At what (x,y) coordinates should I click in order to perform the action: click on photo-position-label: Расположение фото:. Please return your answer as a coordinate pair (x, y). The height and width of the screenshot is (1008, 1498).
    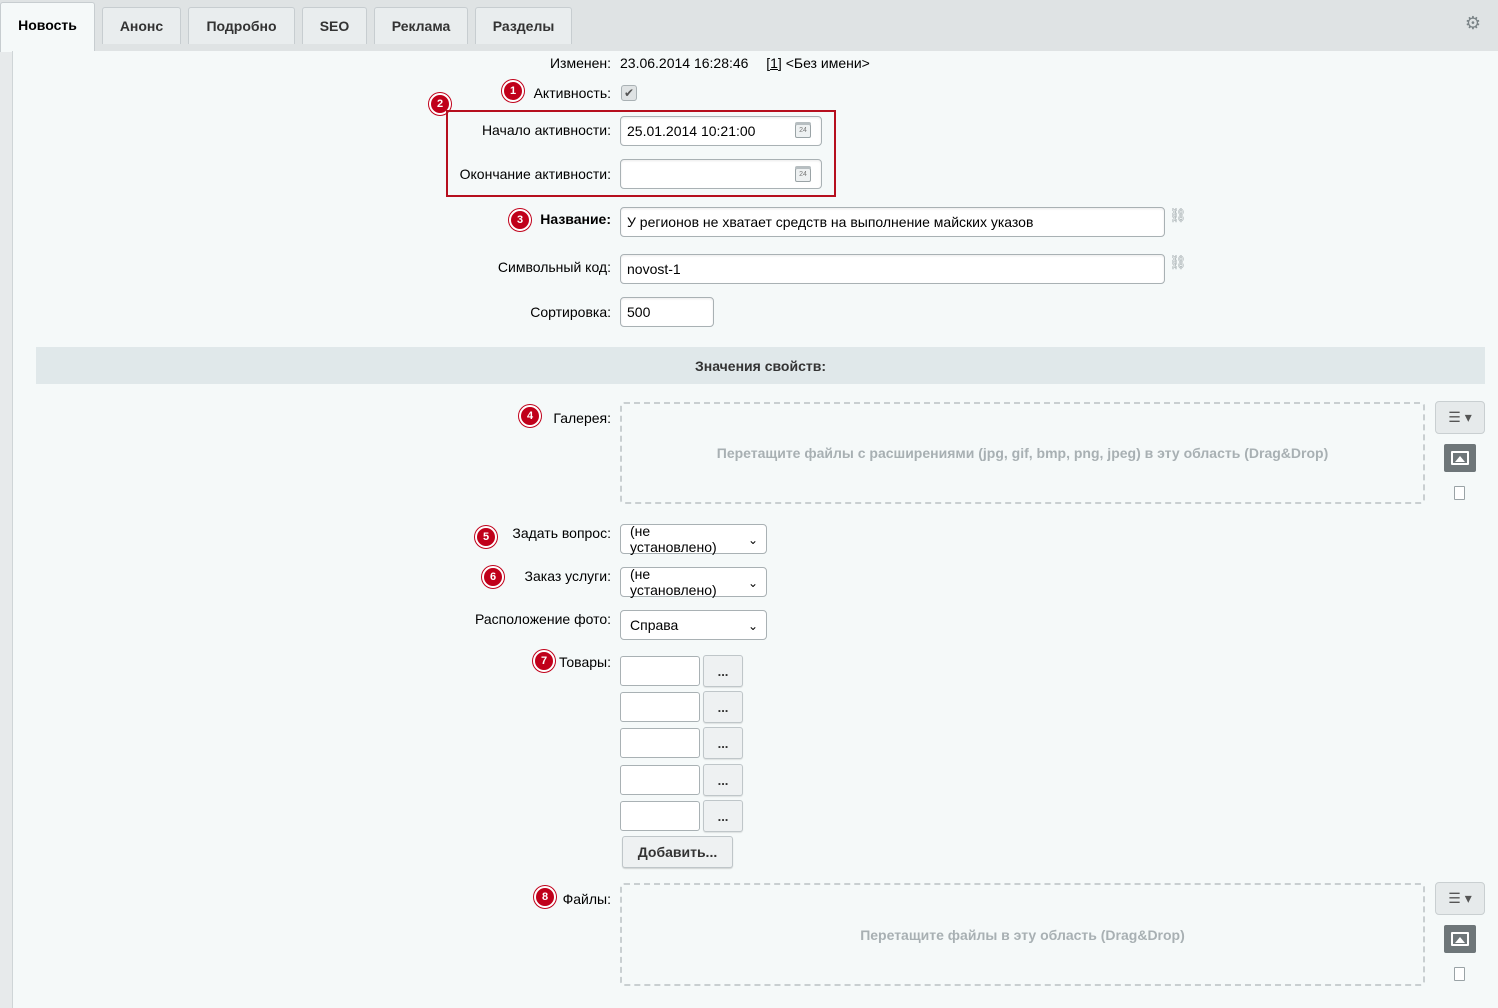
    Looking at the image, I should click on (543, 619).